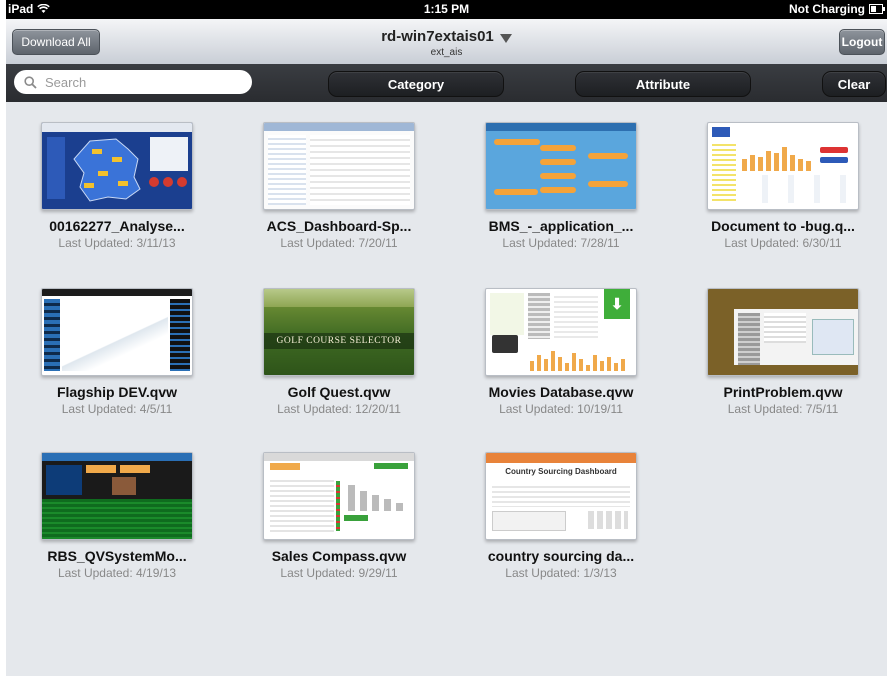  I want to click on document-tile: PrintProblem.qvw Last Updated: 7/5/11, so click(779, 352).